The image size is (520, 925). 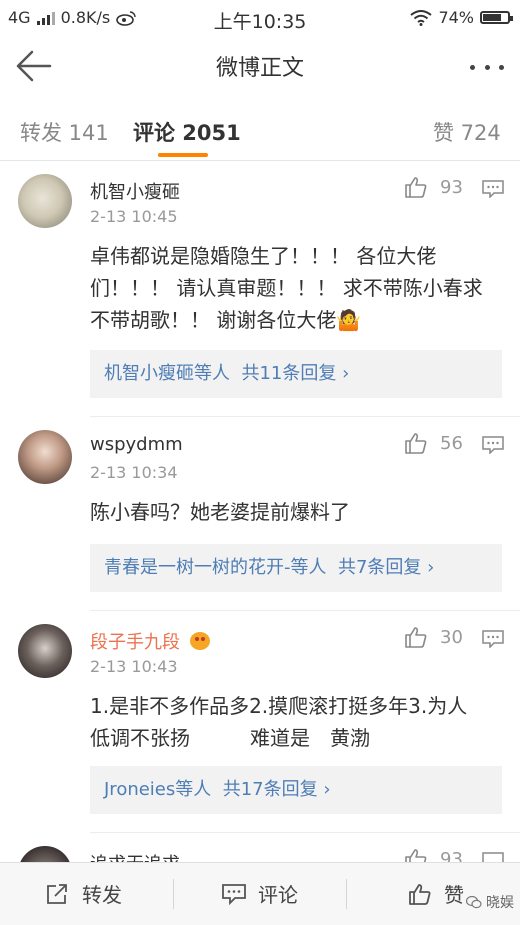 I want to click on comment-text: 1.是非不多作品多2.摸爬滚打挺多年3.为人 低调不张扬 难道是 黄渤, so click(x=296, y=722).